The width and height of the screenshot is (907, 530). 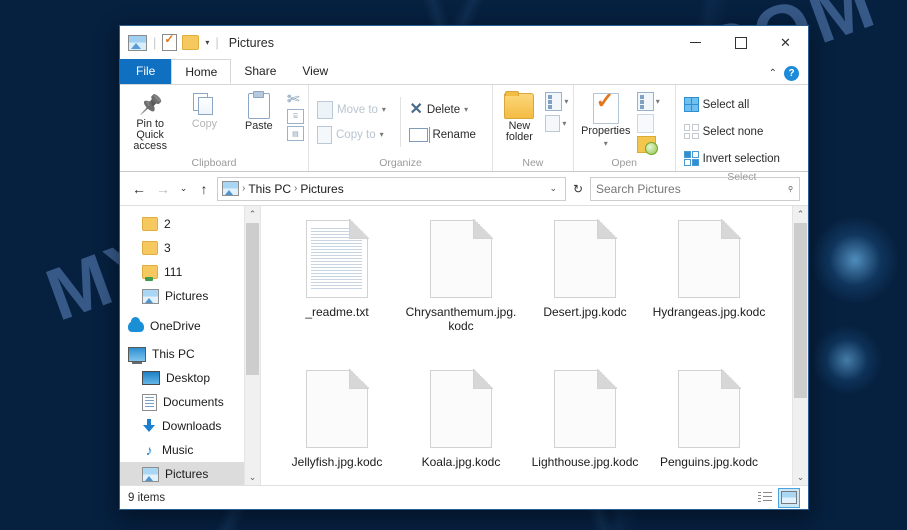 I want to click on file-name: Desert.jpg.kodc, so click(x=585, y=312).